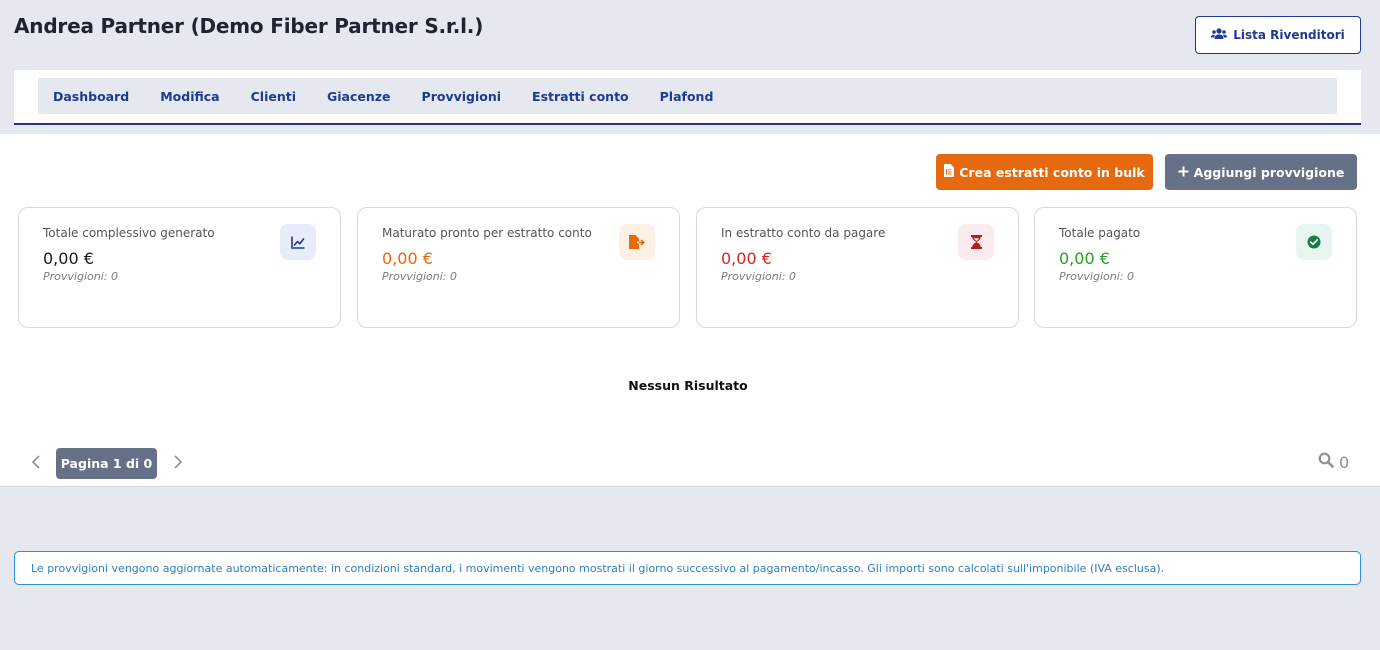 Image resolution: width=1380 pixels, height=650 pixels. I want to click on stat-card-total-paid: Totale pagato 0,00 € Provvigioni: 0, so click(1195, 267).